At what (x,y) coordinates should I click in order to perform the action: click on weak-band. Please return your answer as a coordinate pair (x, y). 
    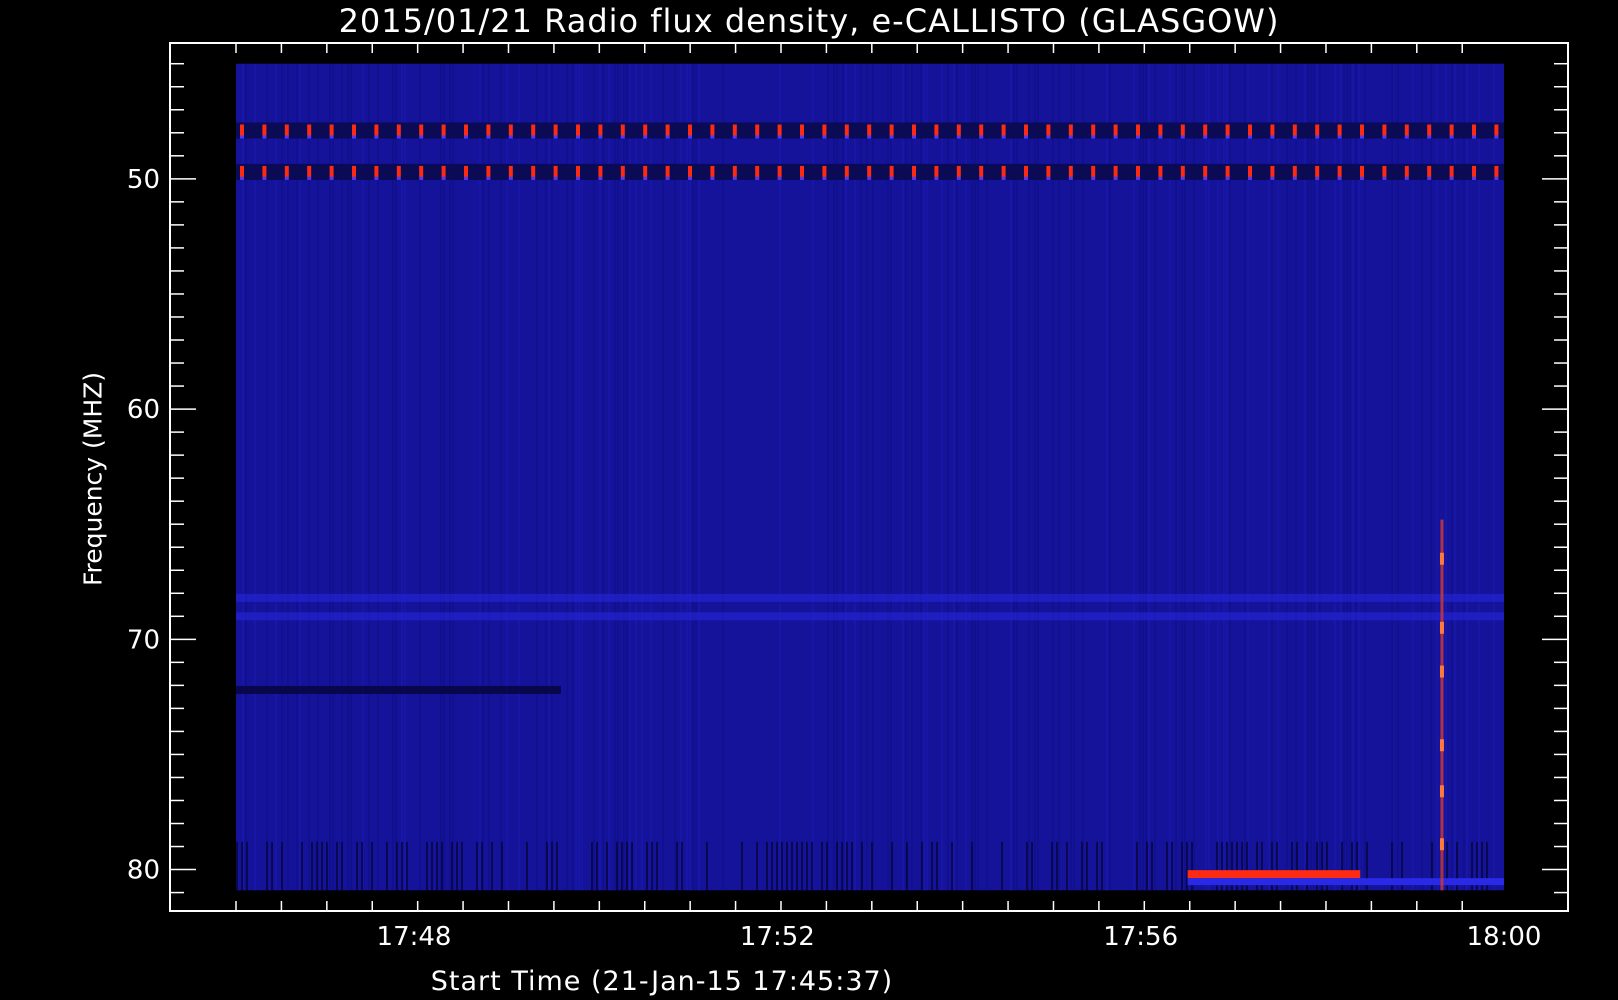
    Looking at the image, I should click on (870, 616).